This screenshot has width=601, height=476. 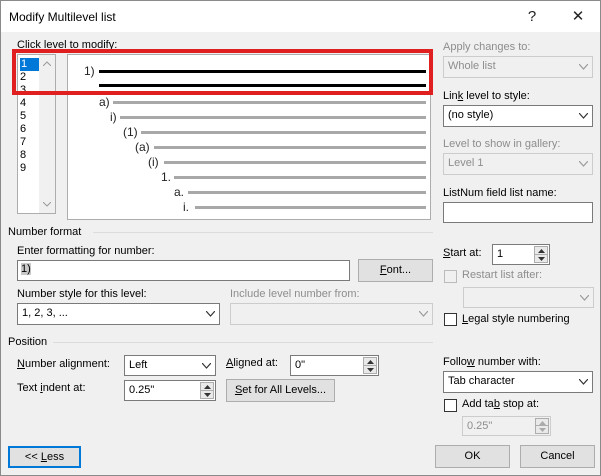 What do you see at coordinates (295, 294) in the screenshot?
I see `include-level-label: Include level number from:` at bounding box center [295, 294].